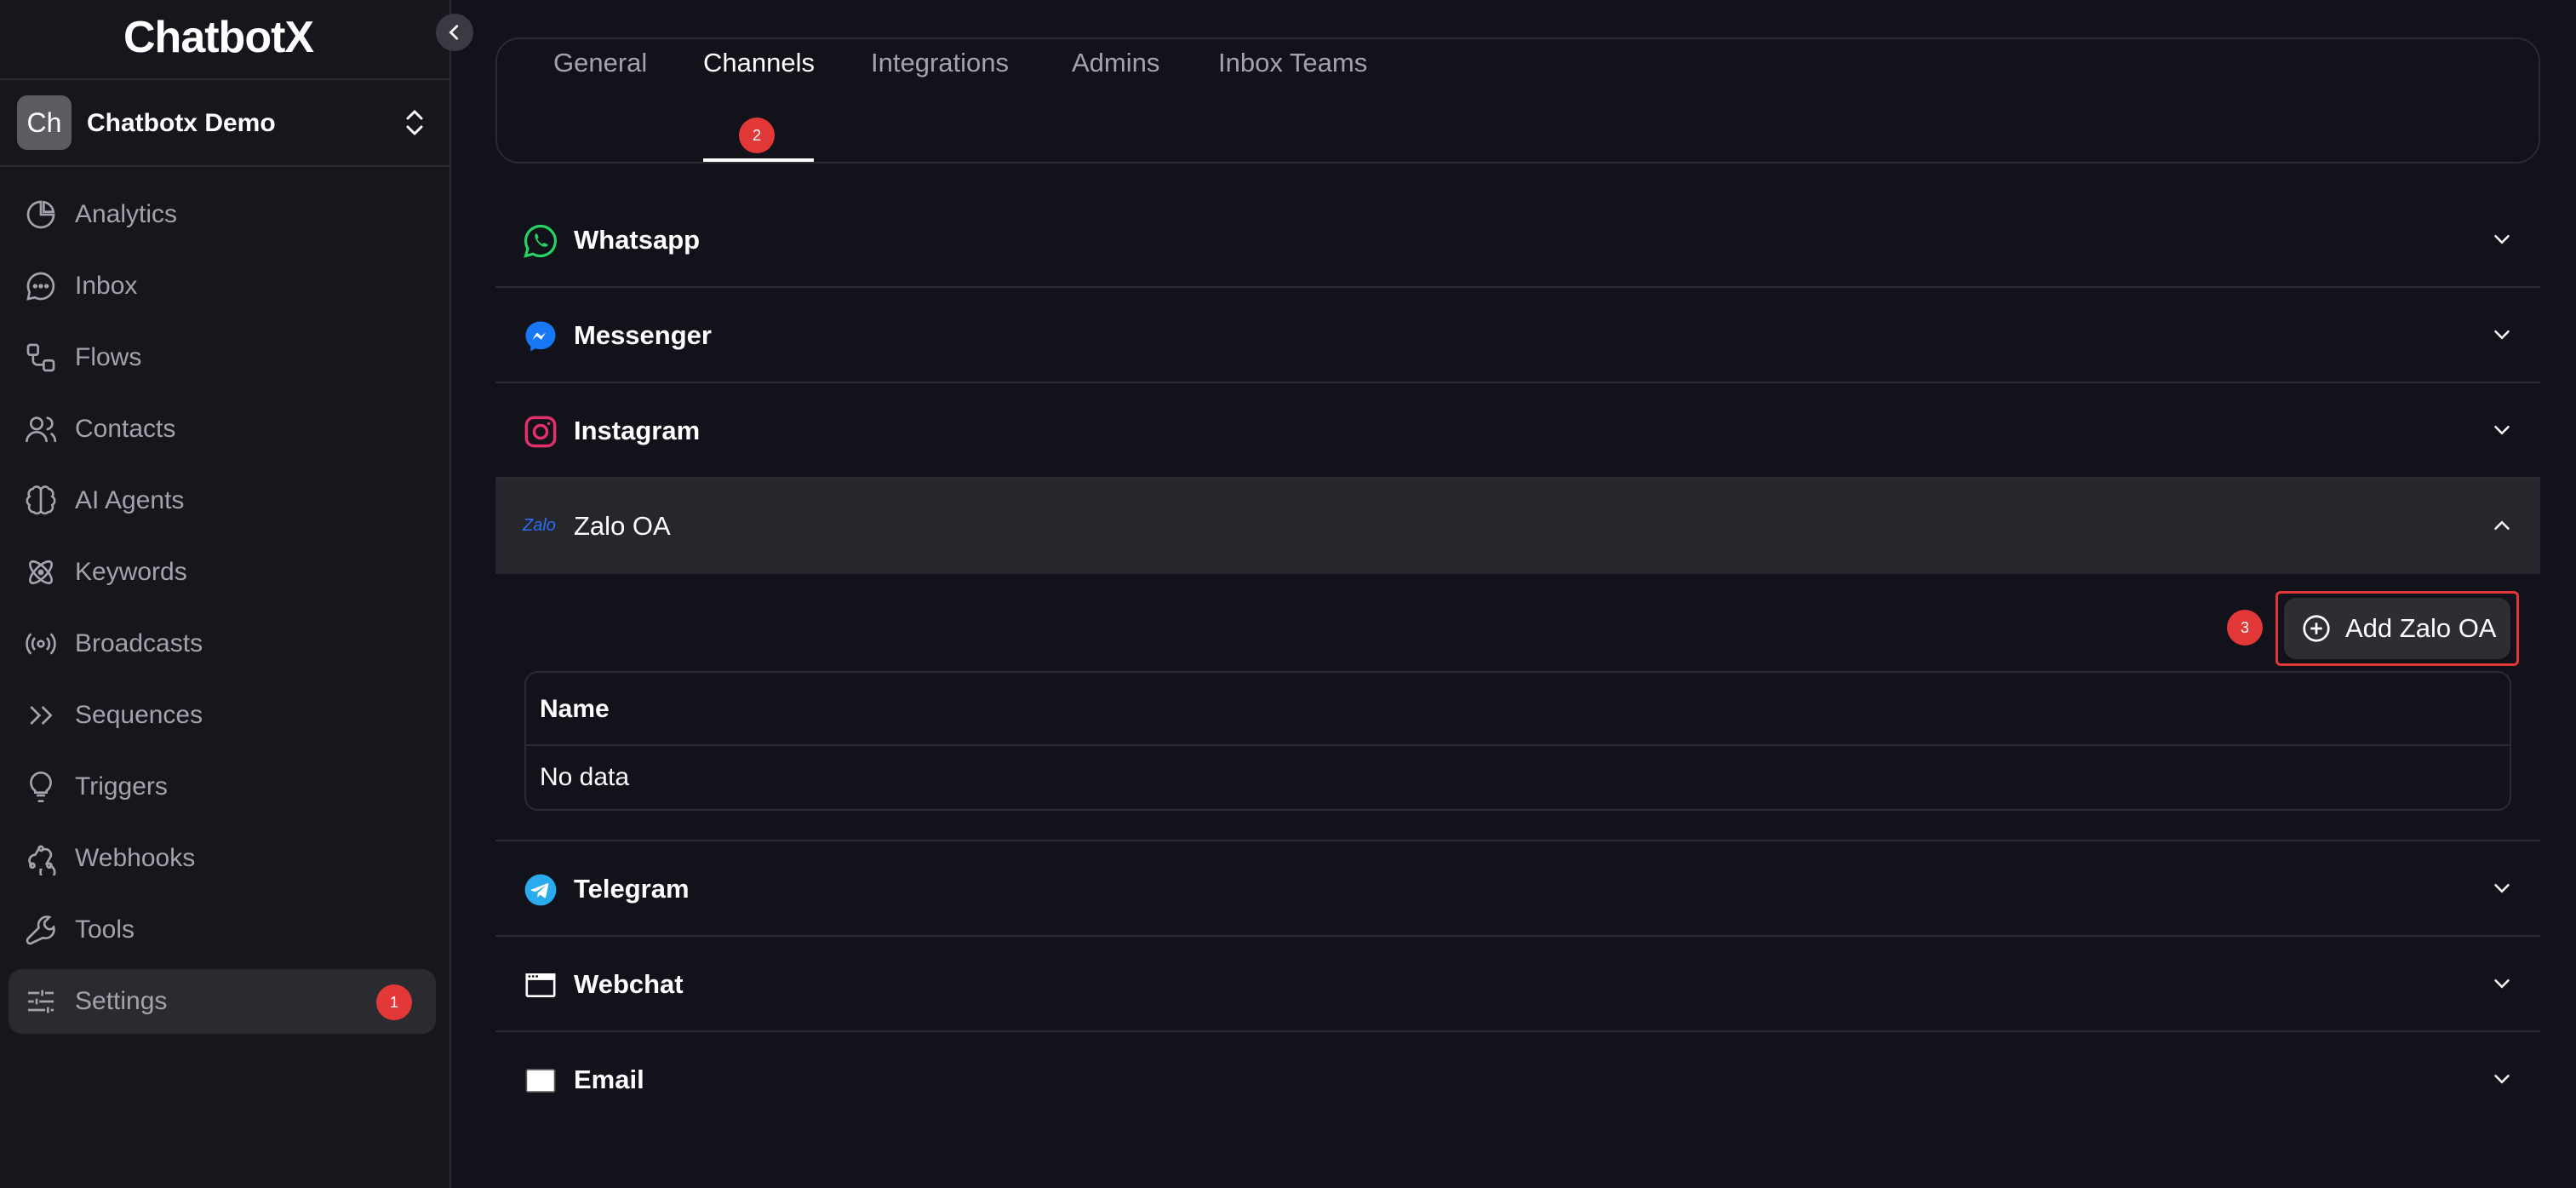  I want to click on table-empty-state: No data, so click(585, 777).